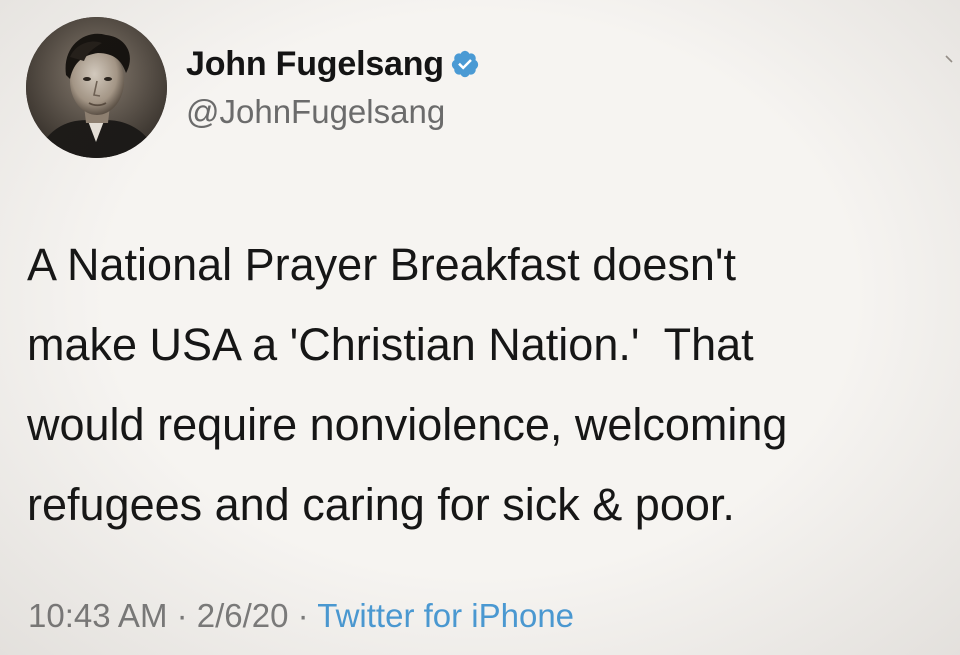  Describe the element at coordinates (381, 504) in the screenshot. I see `tweet-text-line: refugees and caring for sick & poor.` at that location.